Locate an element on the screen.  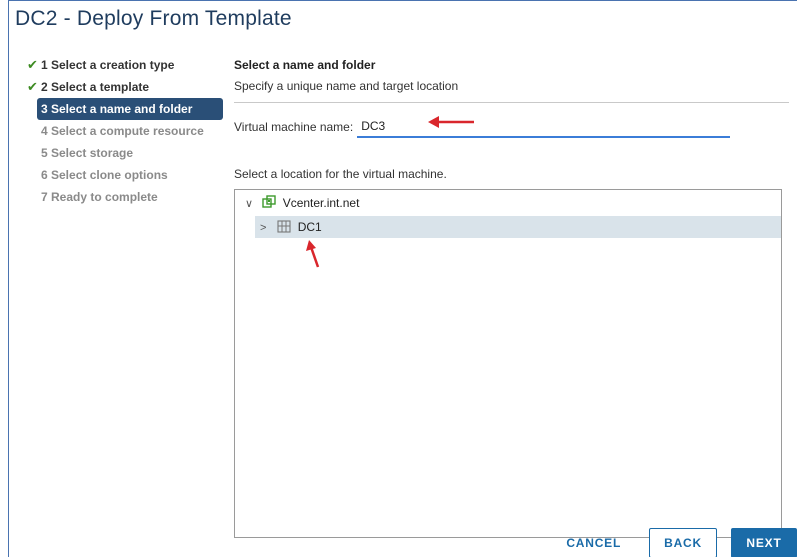
tree-node-label: DC1 is located at coordinates (309, 227).